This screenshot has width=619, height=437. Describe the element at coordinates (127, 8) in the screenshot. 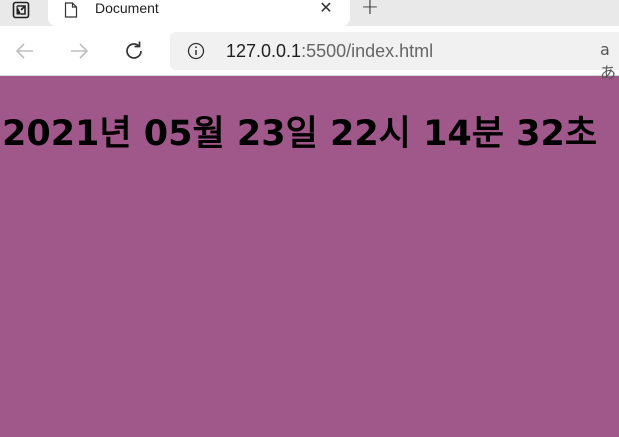

I see `tab-title: Document` at that location.